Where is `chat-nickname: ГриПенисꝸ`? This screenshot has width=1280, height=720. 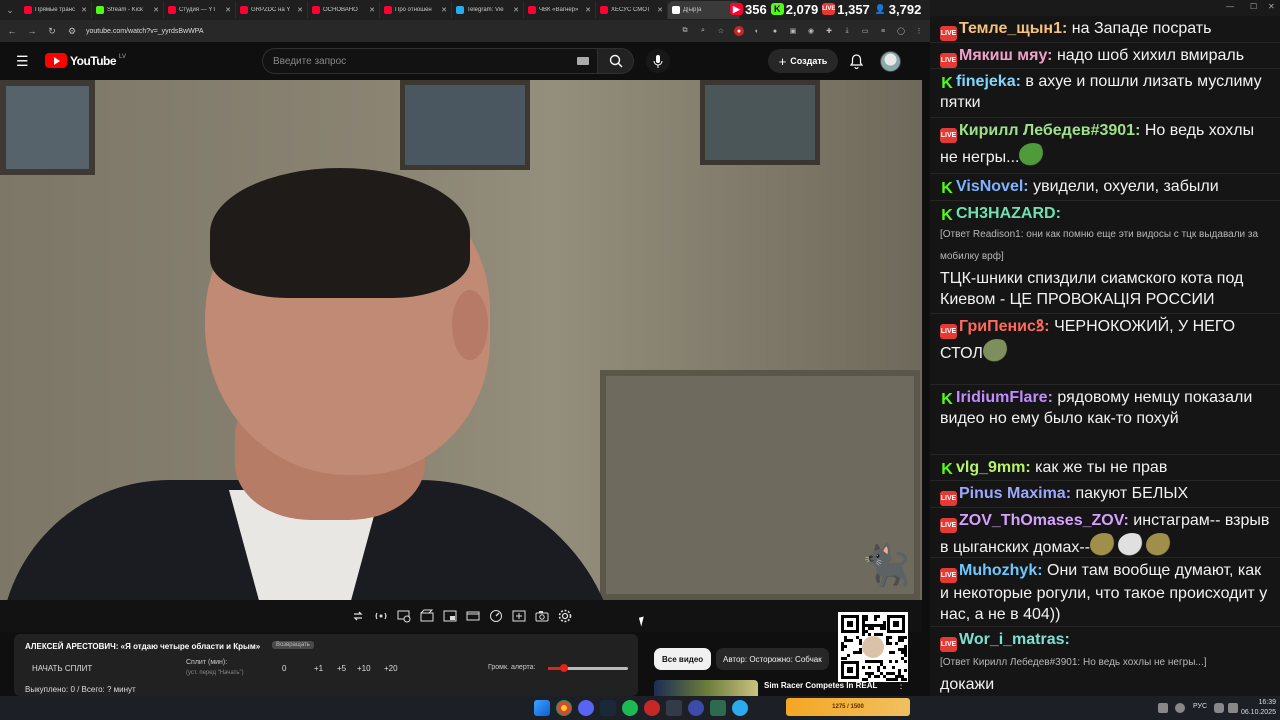 chat-nickname: ГриПенисꝸ is located at coordinates (1001, 326).